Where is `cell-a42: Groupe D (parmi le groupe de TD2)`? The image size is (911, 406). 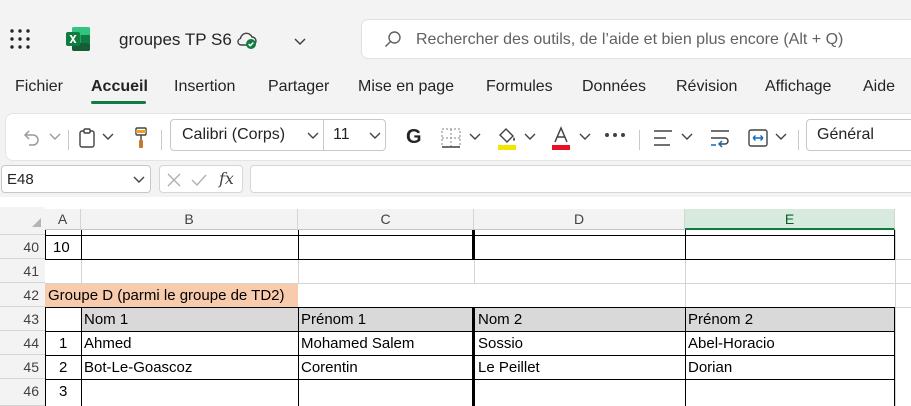 cell-a42: Groupe D (parmi le groupe de TD2) is located at coordinates (165, 295).